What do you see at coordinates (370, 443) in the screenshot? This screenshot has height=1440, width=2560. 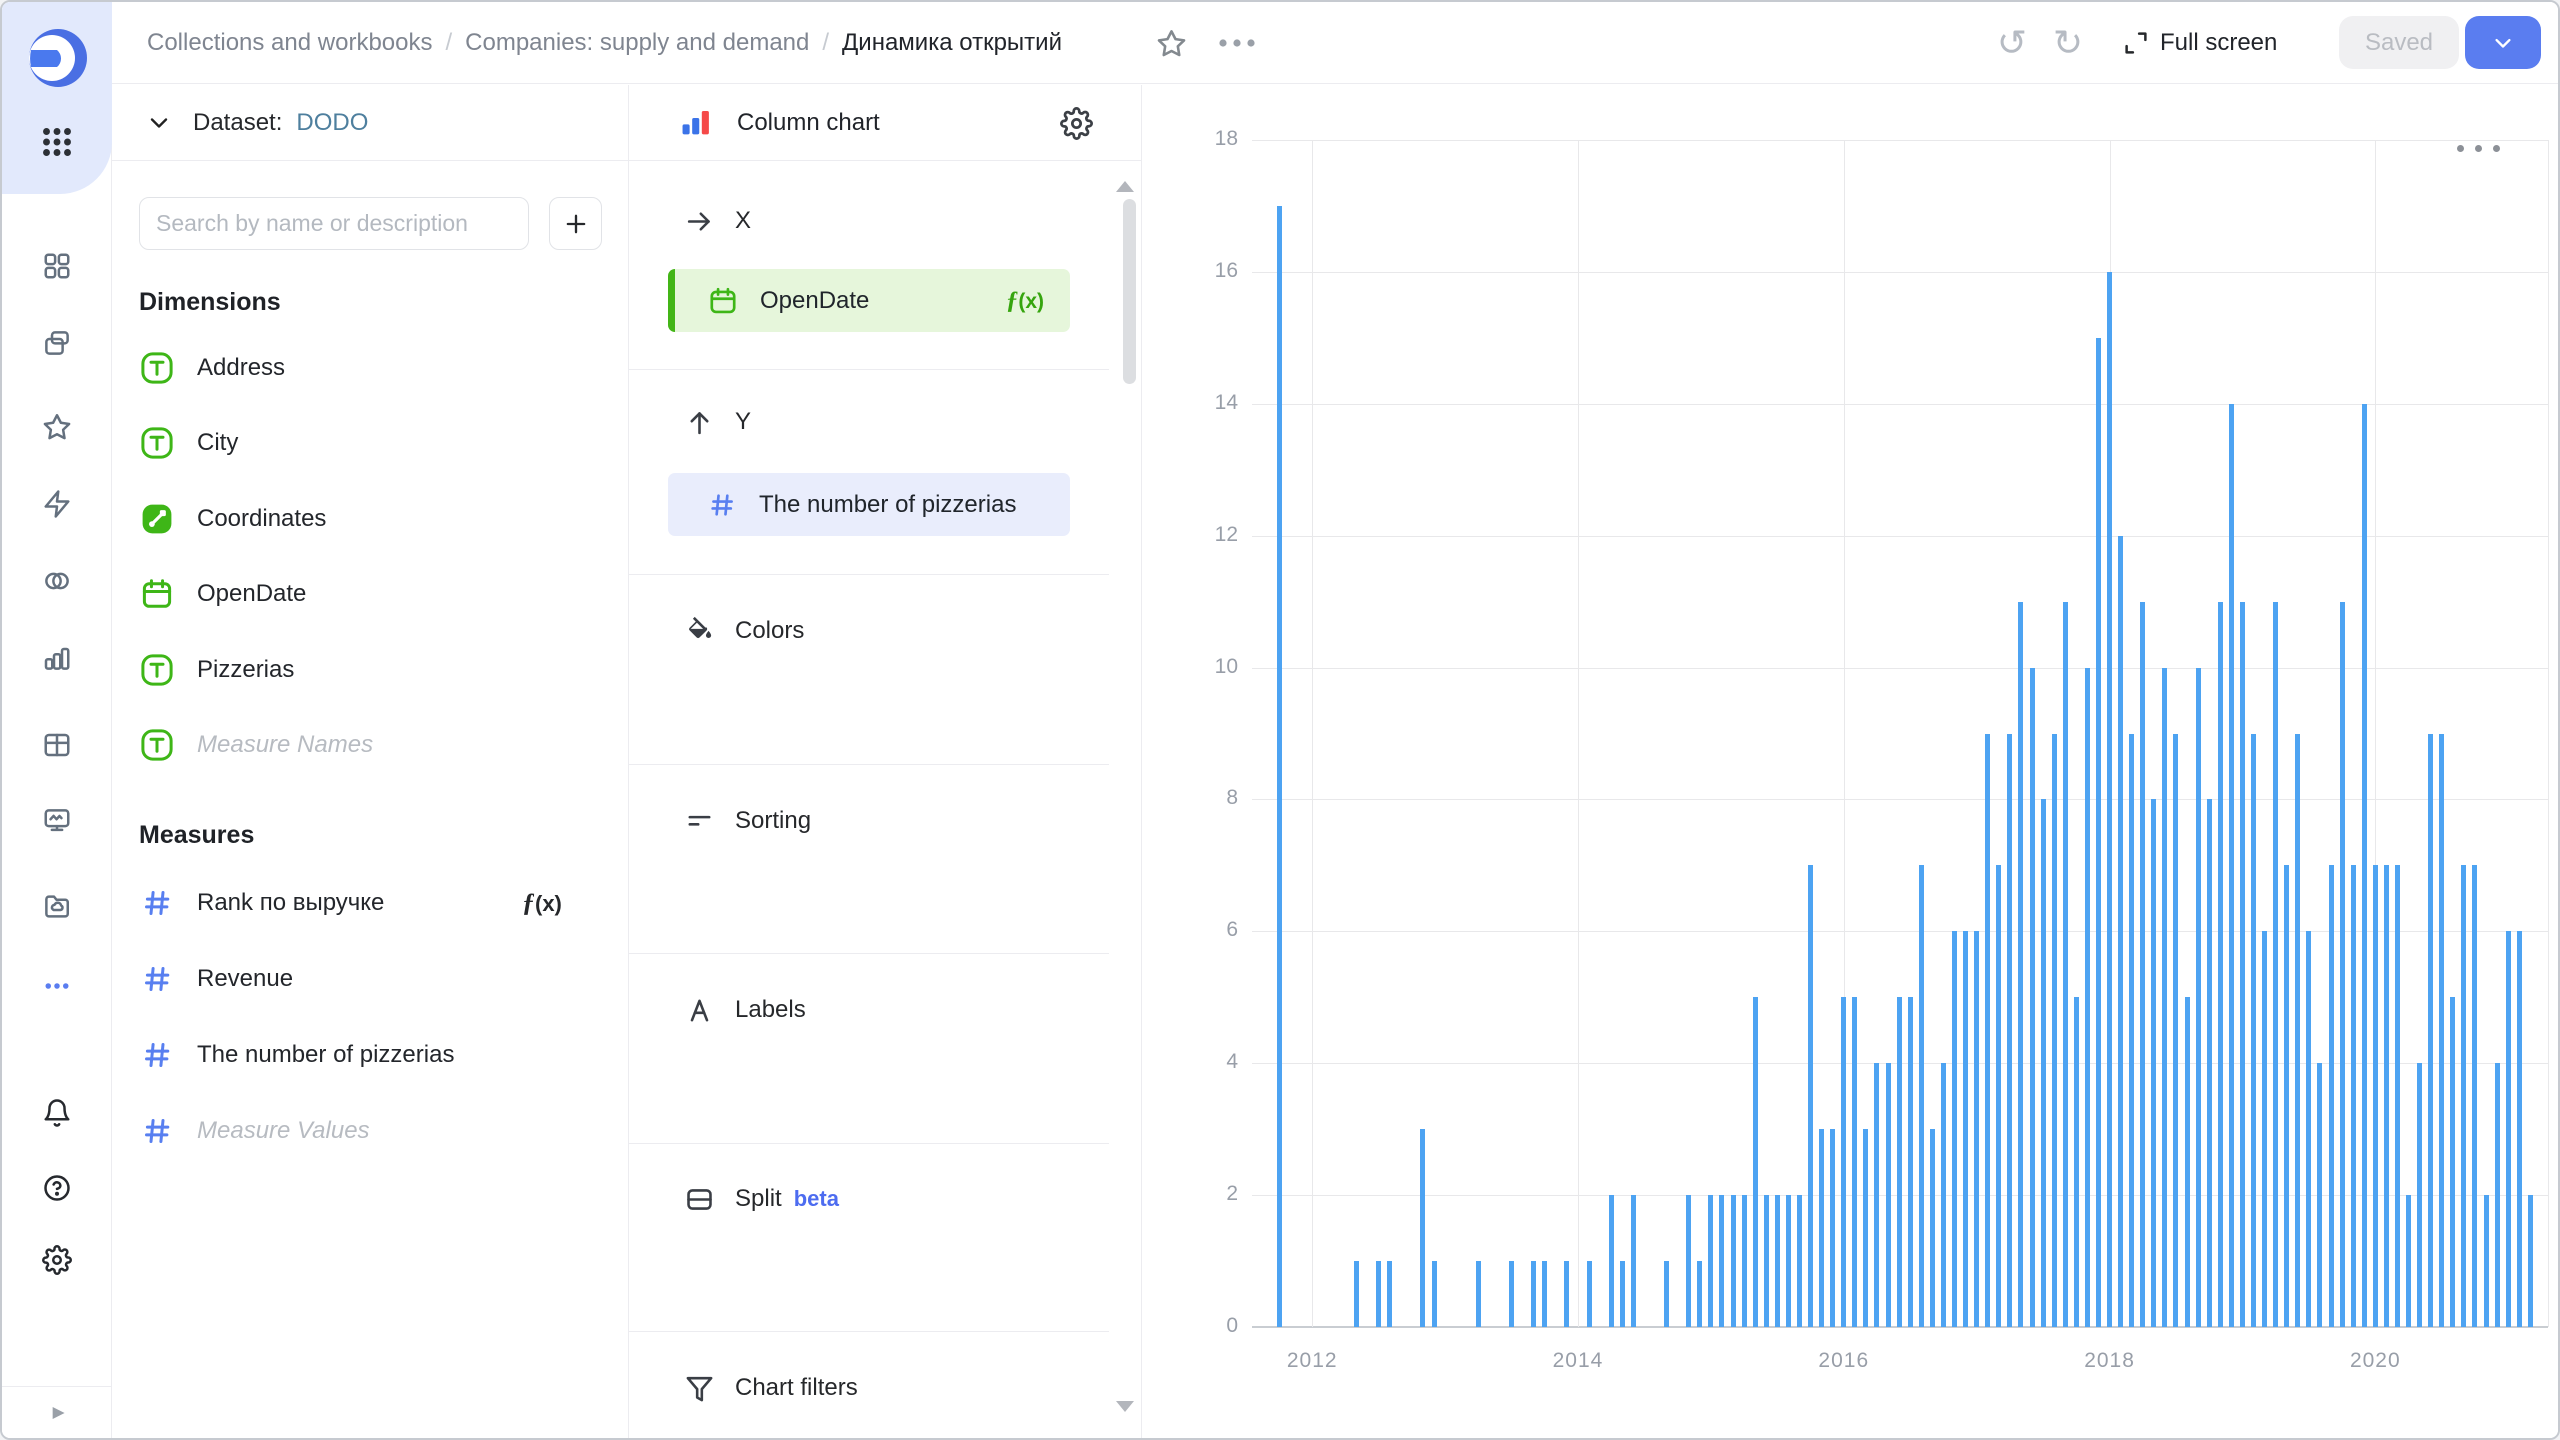 I see `field-item: City` at bounding box center [370, 443].